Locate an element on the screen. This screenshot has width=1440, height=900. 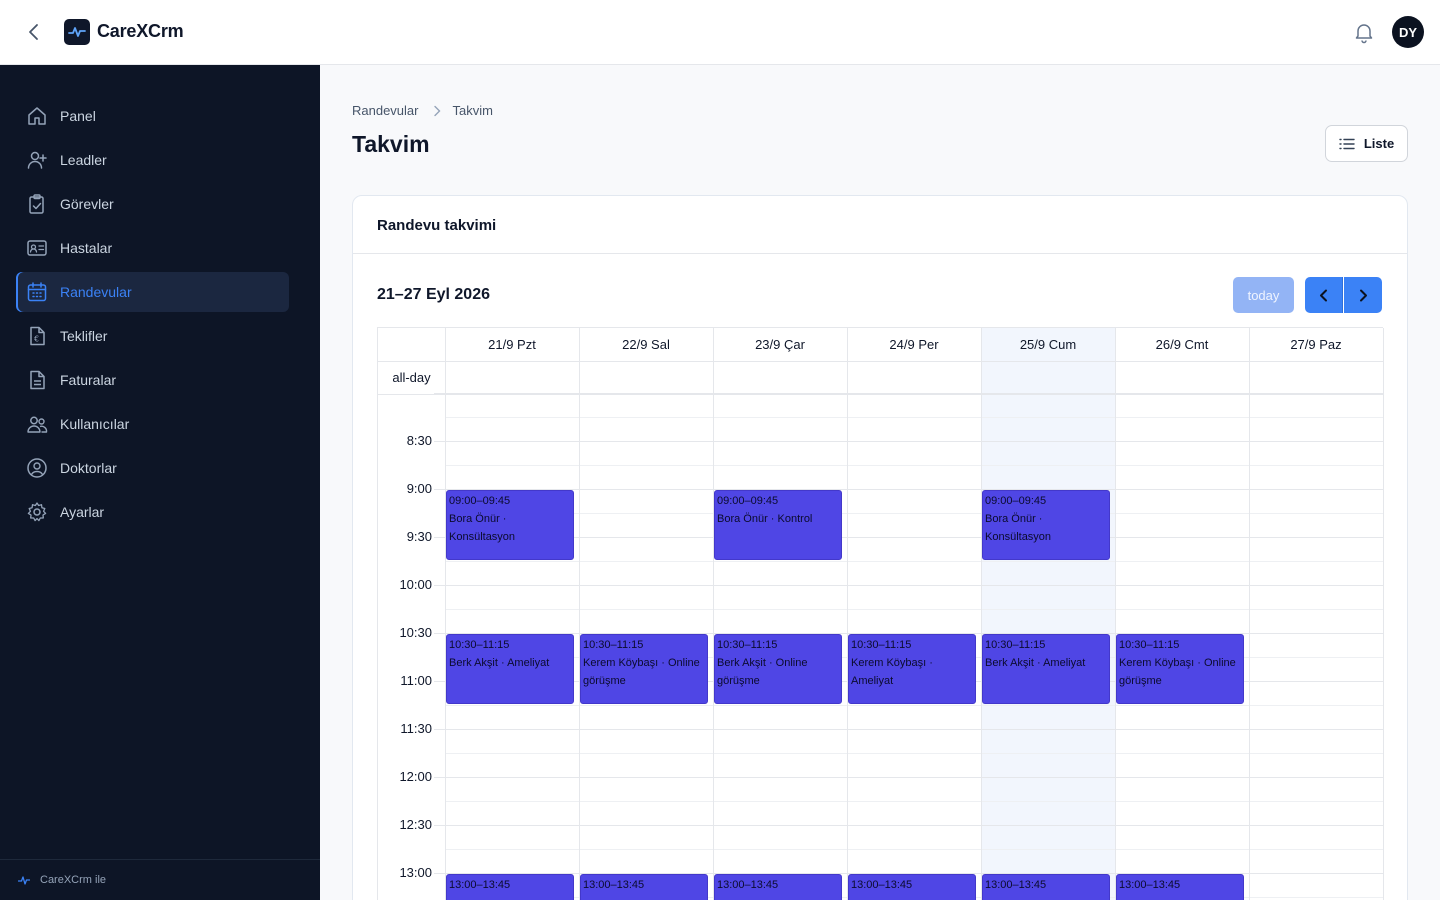
day-header: 23/9 Çar is located at coordinates (780, 344).